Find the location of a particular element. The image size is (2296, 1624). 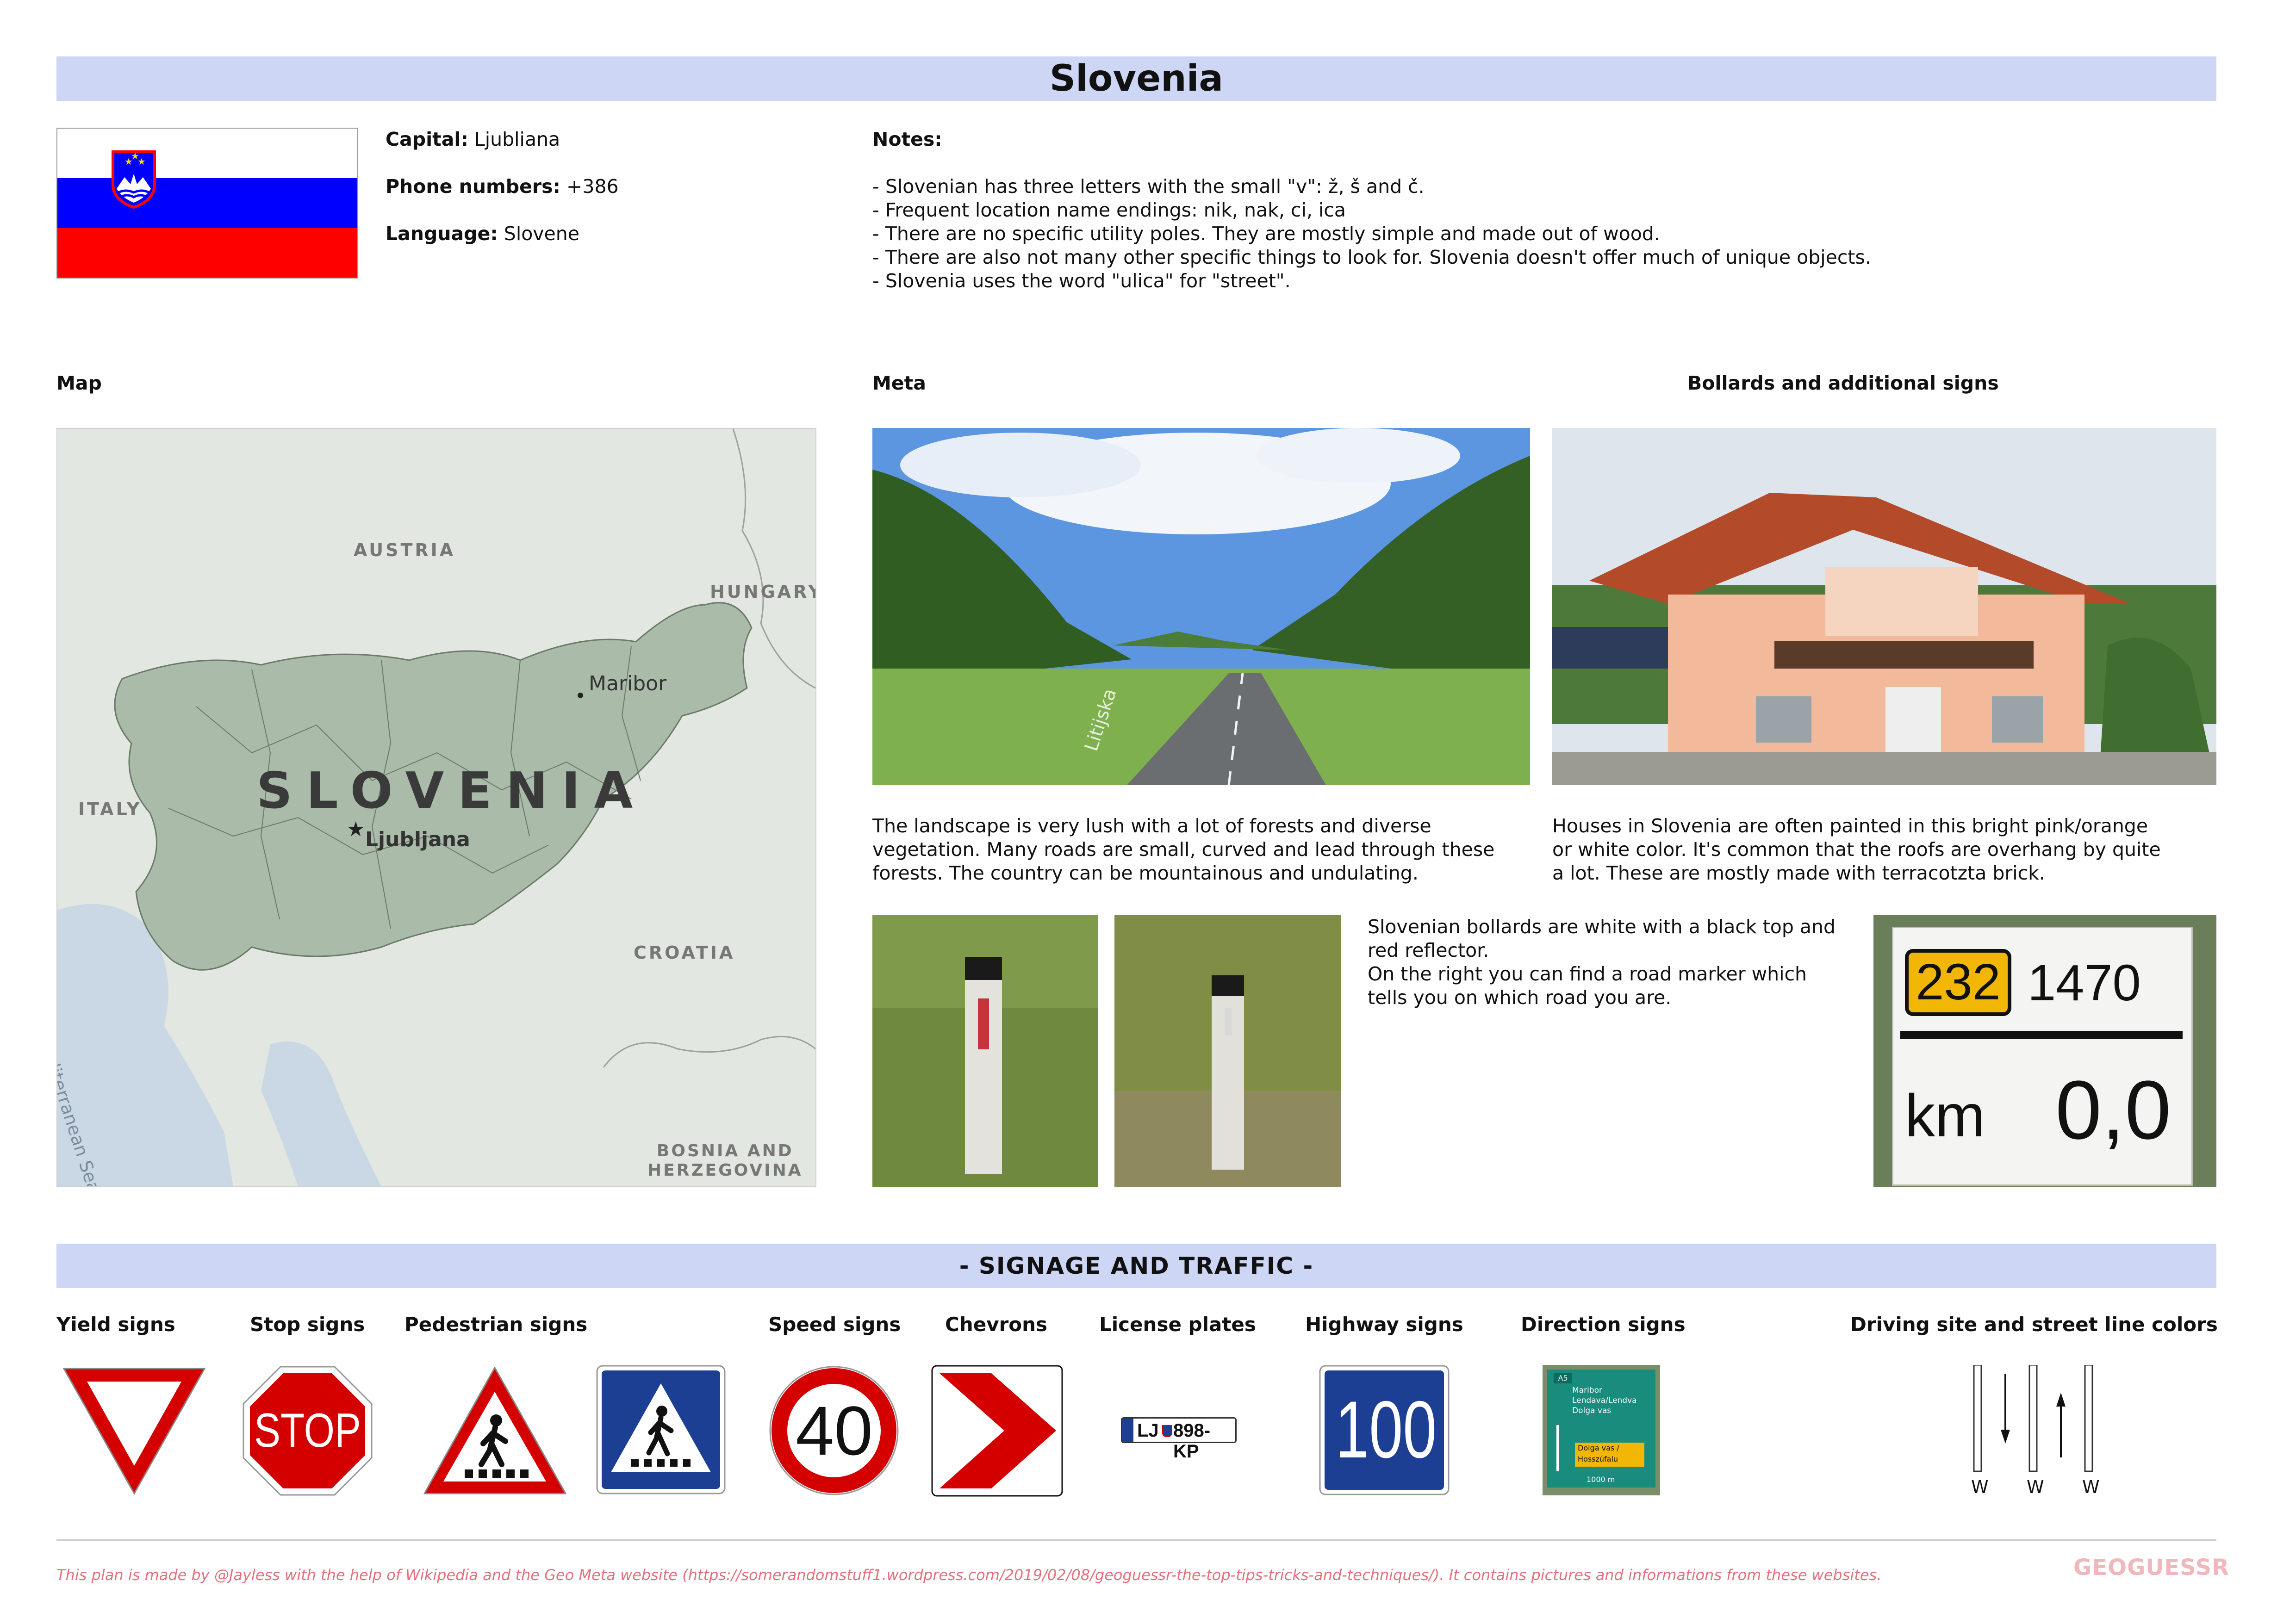

label-highway: Highway signs is located at coordinates (1384, 1324).